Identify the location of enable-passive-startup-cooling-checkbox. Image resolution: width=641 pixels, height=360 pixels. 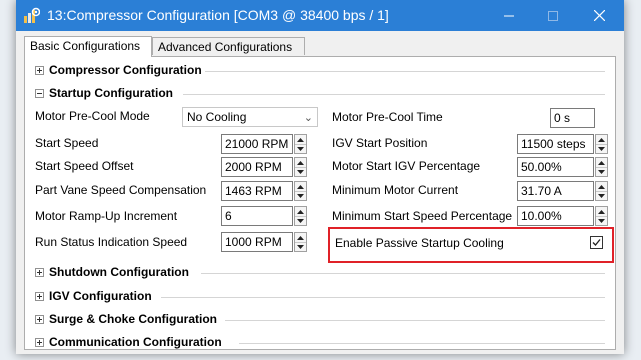
(596, 242).